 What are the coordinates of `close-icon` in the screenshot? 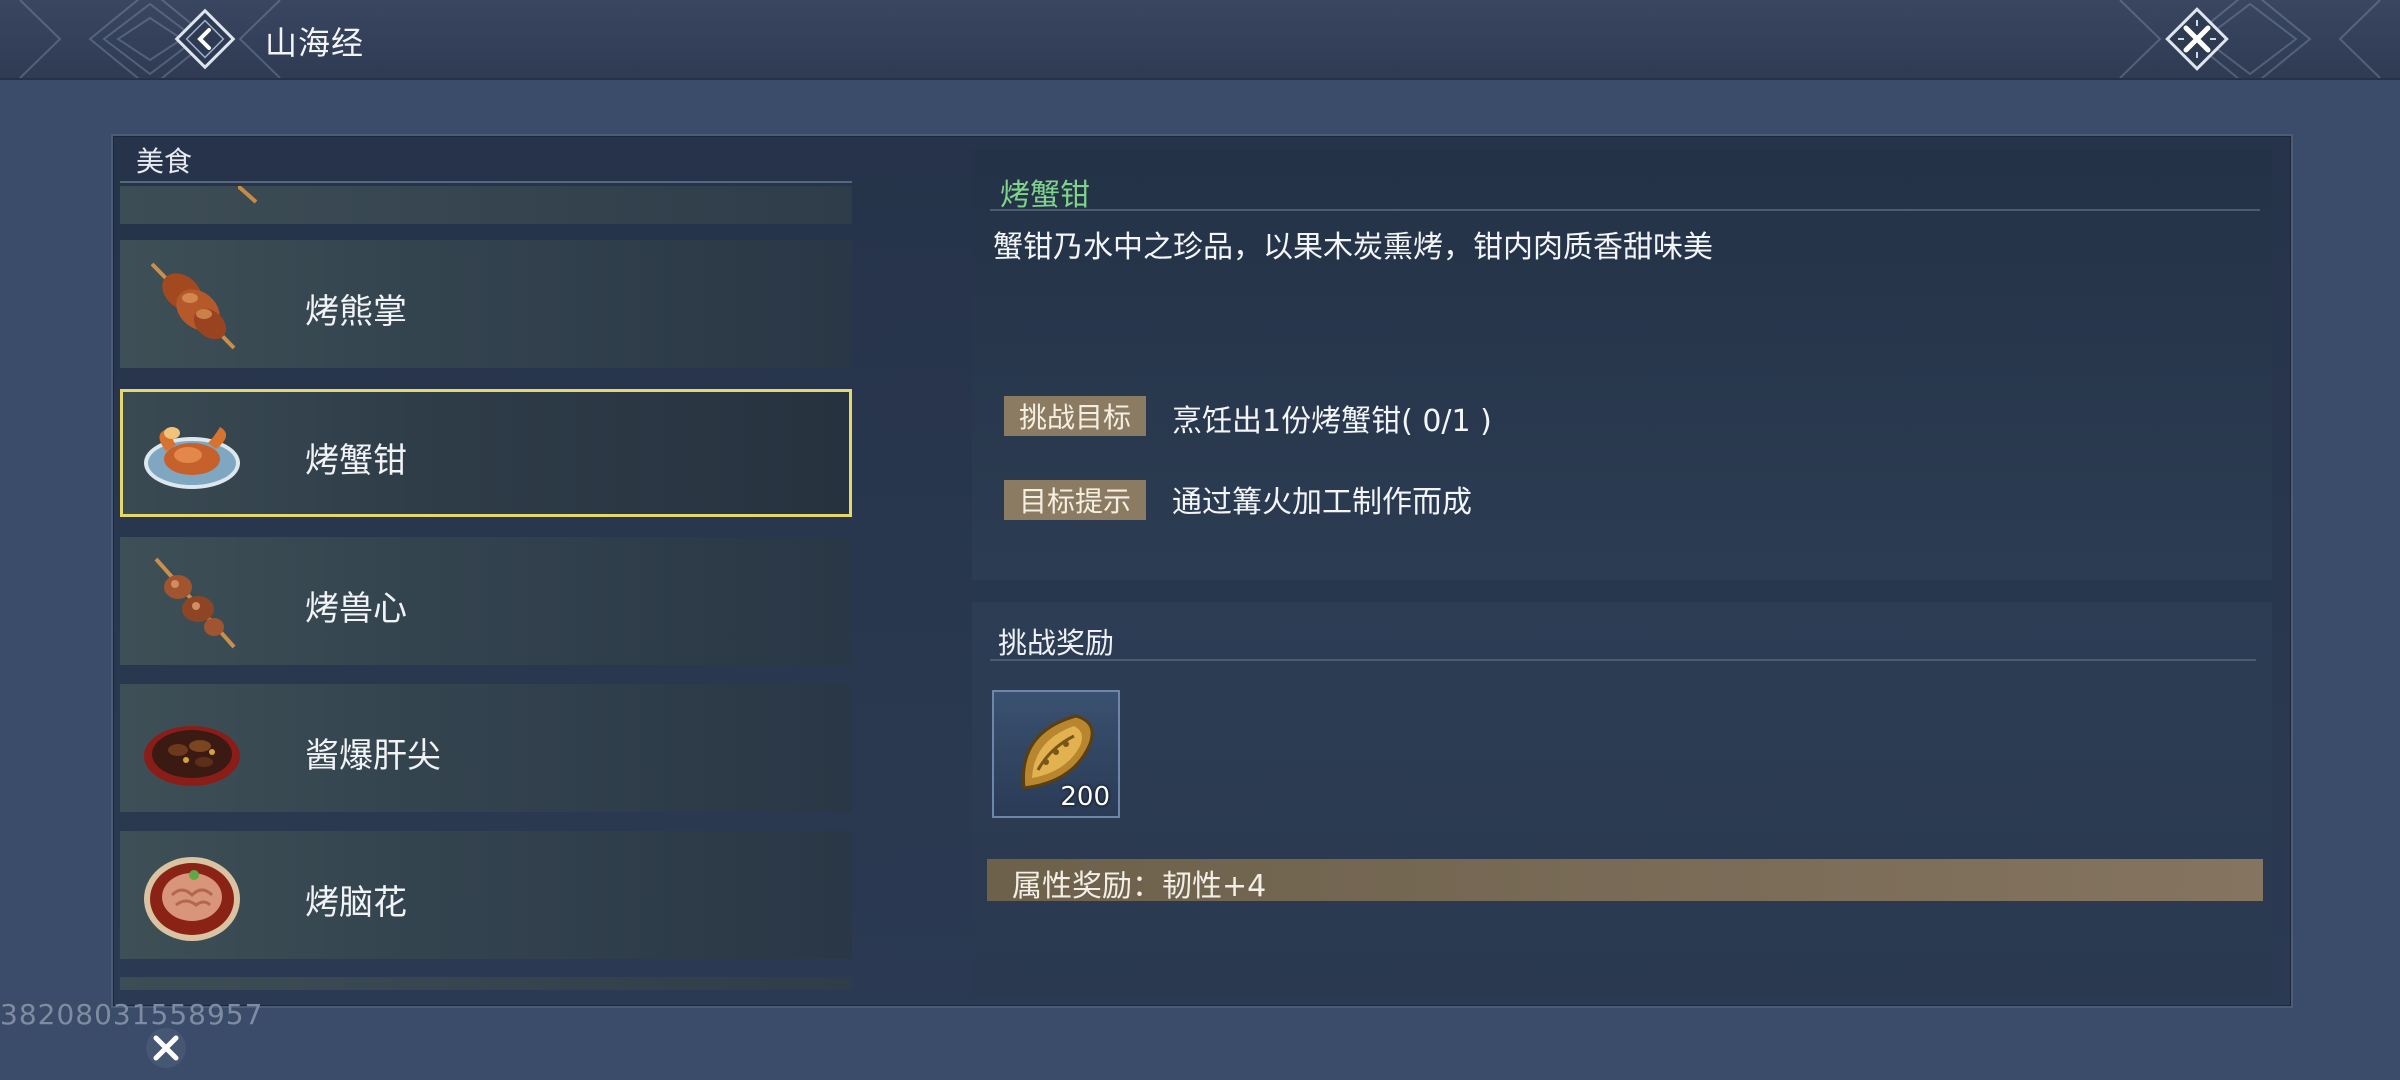 It's located at (2197, 39).